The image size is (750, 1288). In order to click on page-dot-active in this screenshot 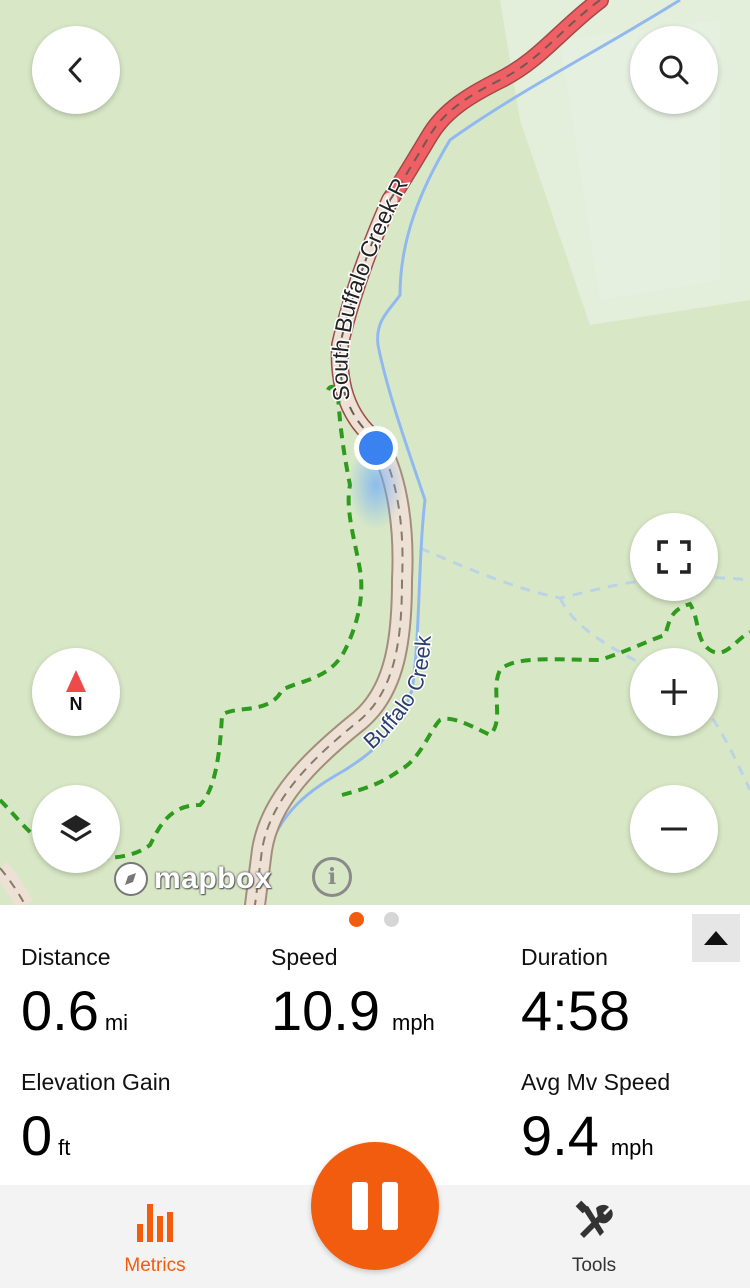, I will do `click(356, 919)`.